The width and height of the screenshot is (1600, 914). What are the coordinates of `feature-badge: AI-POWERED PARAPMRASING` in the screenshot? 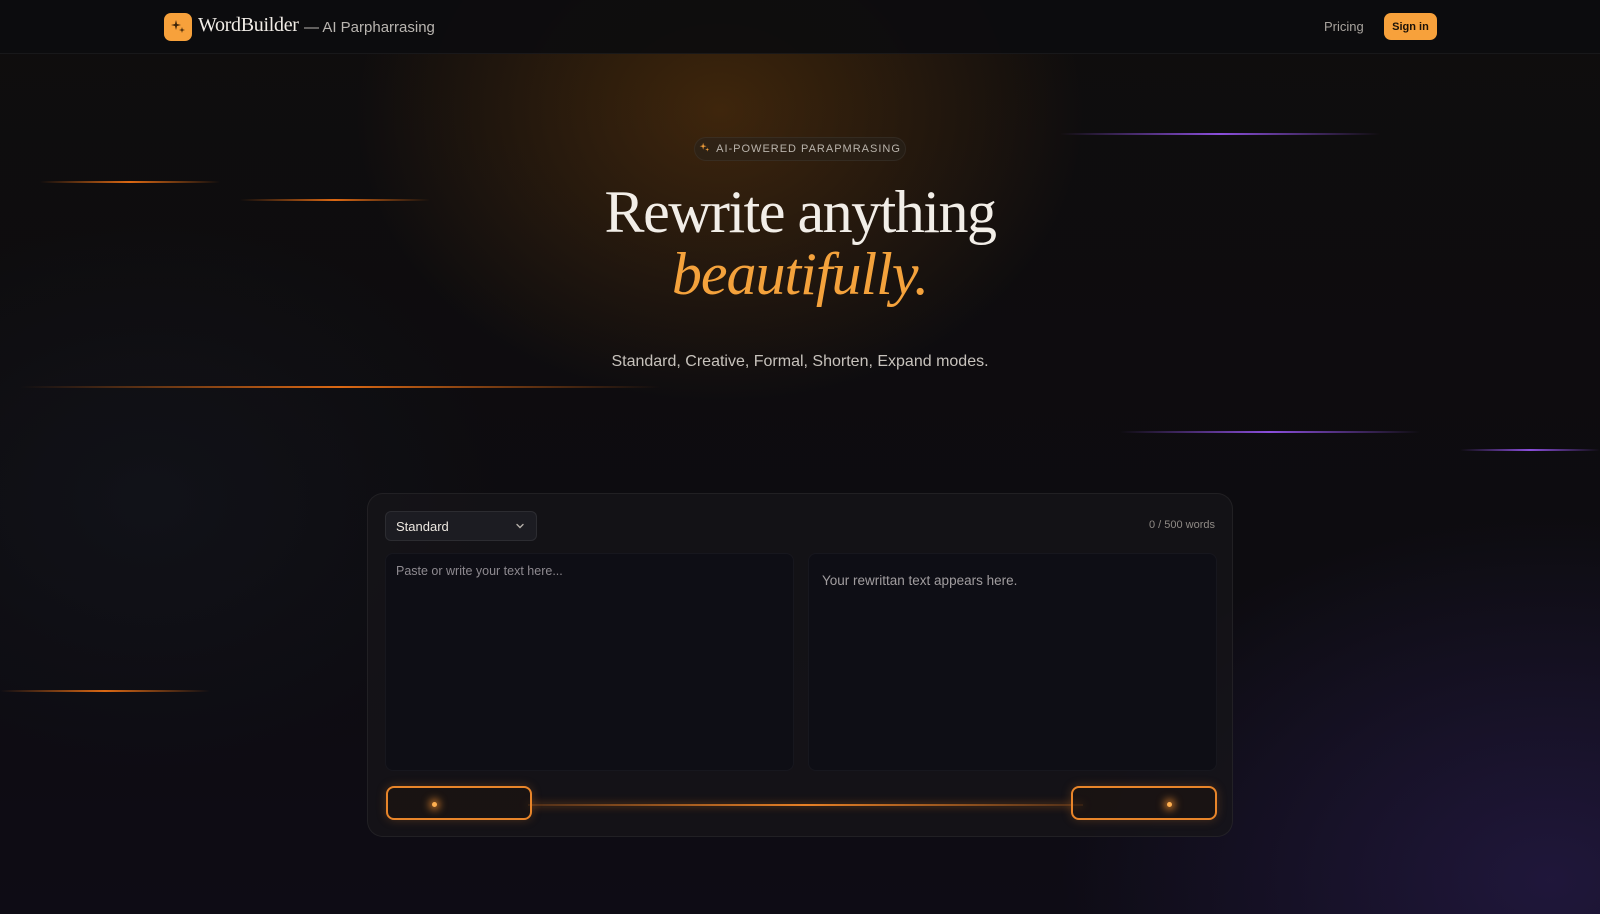 It's located at (800, 149).